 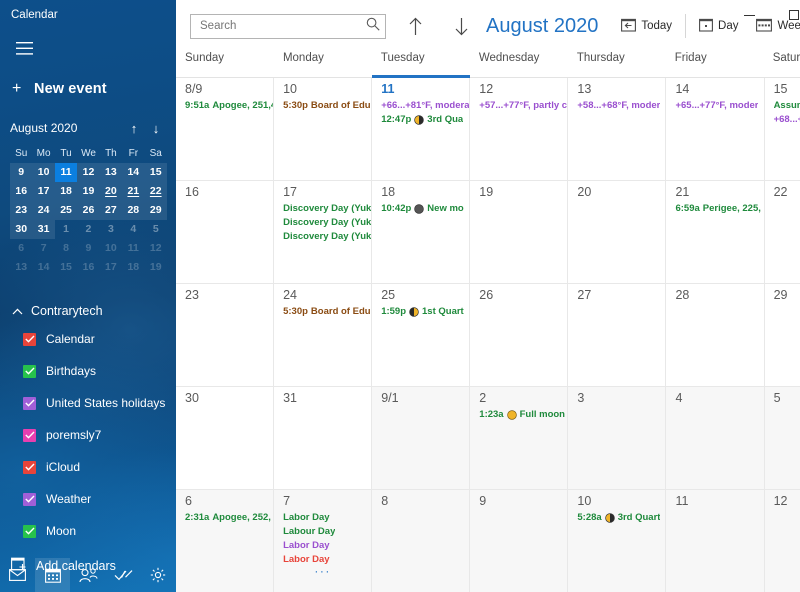 What do you see at coordinates (782, 118) in the screenshot?
I see `calendar-event: +68...+80°F, patchy` at bounding box center [782, 118].